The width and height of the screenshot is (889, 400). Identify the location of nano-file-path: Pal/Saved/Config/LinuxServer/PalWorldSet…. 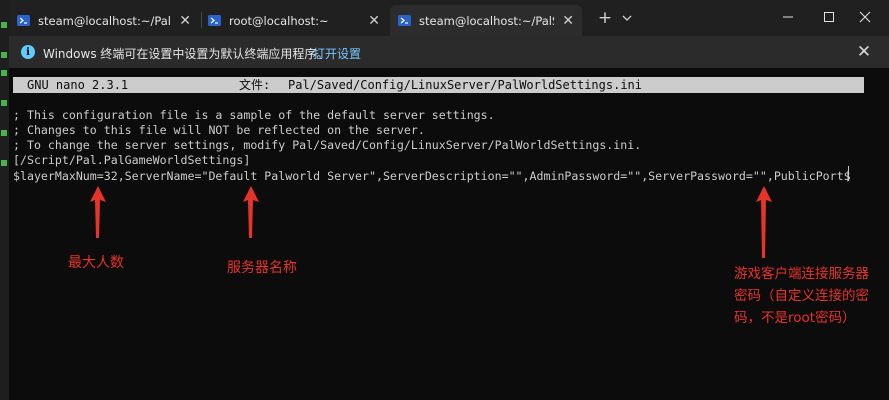
(465, 85).